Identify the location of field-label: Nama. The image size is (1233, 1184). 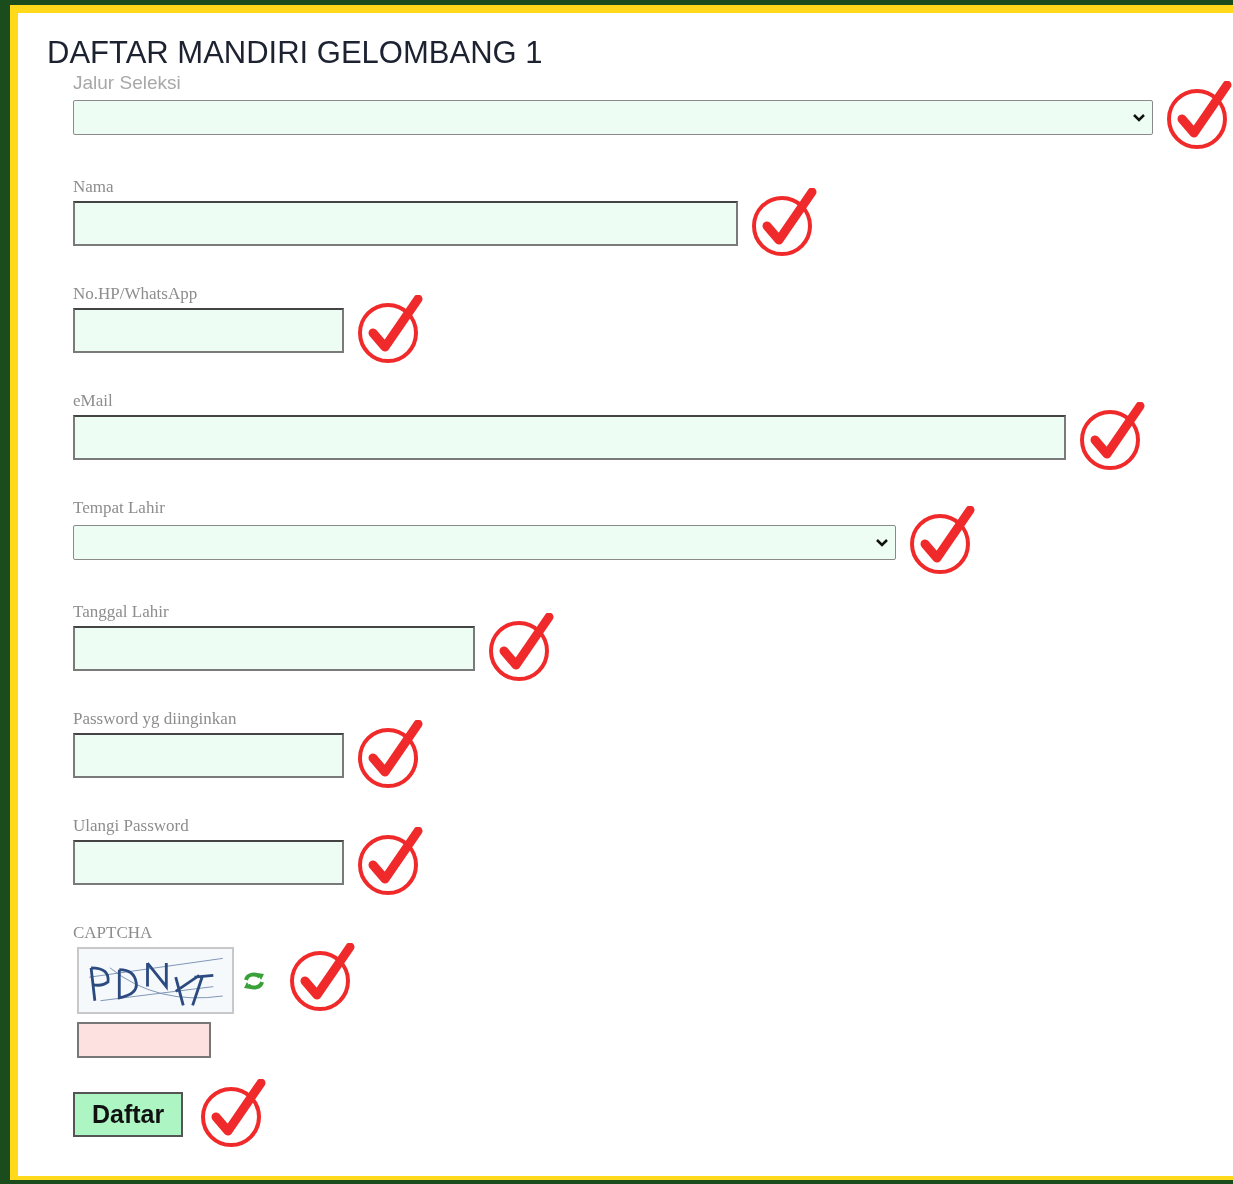
(94, 187).